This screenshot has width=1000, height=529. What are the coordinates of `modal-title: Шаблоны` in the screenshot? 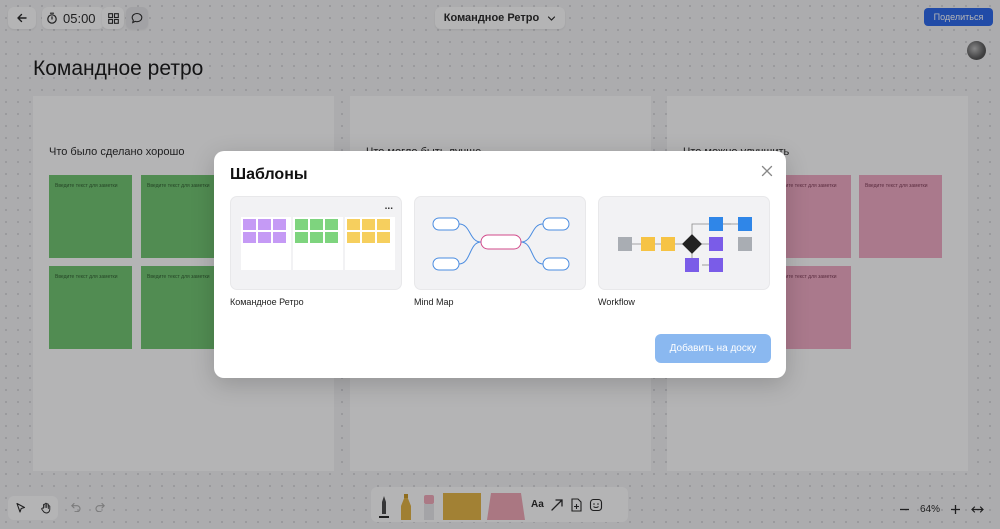 It's located at (269, 174).